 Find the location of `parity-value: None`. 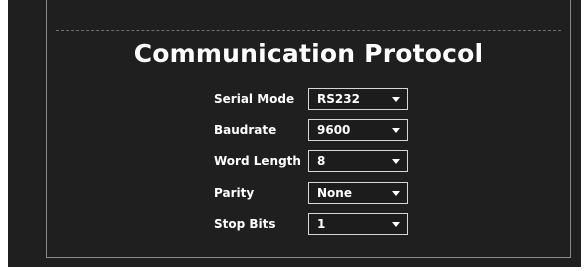

parity-value: None is located at coordinates (334, 193).